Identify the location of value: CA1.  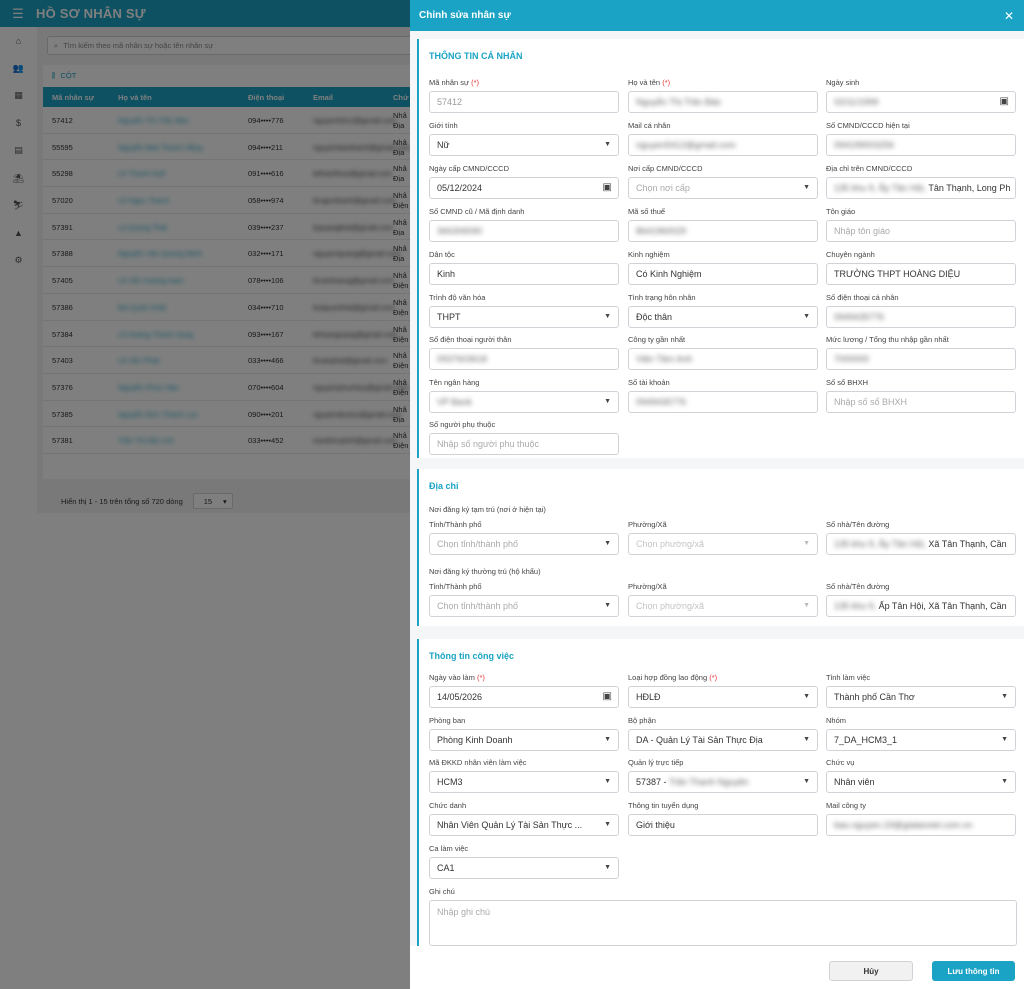
(446, 868).